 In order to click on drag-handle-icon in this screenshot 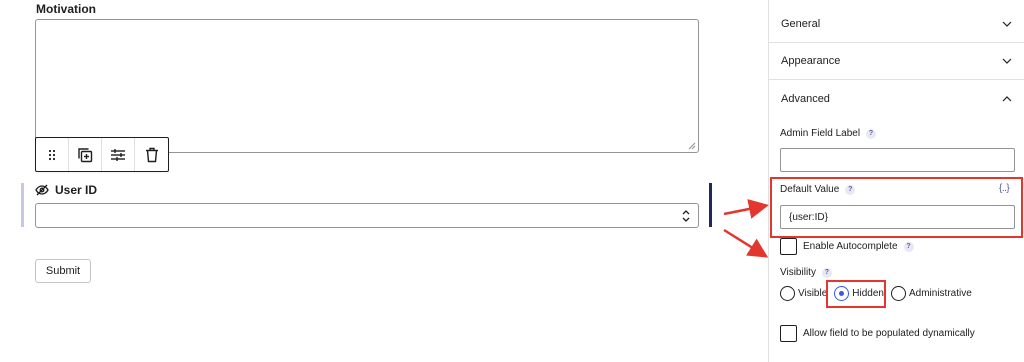, I will do `click(52, 154)`.